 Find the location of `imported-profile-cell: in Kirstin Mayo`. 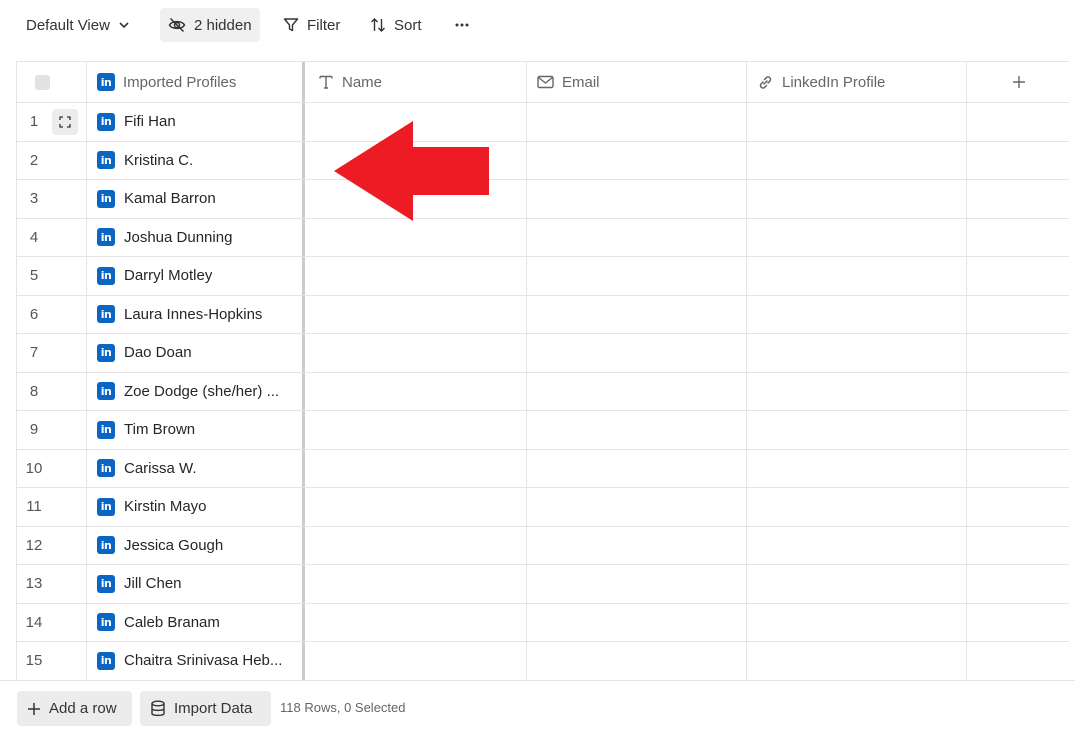

imported-profile-cell: in Kirstin Mayo is located at coordinates (196, 507).